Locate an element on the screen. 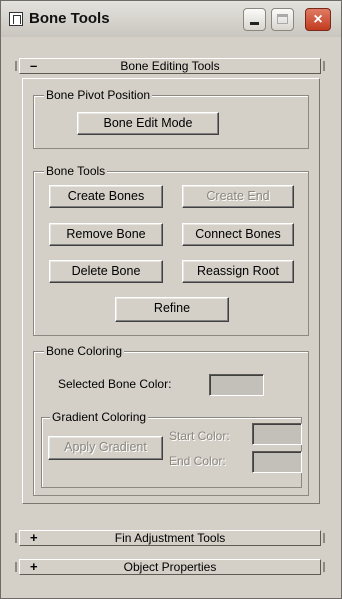  end-color-label: End Color: is located at coordinates (197, 461).